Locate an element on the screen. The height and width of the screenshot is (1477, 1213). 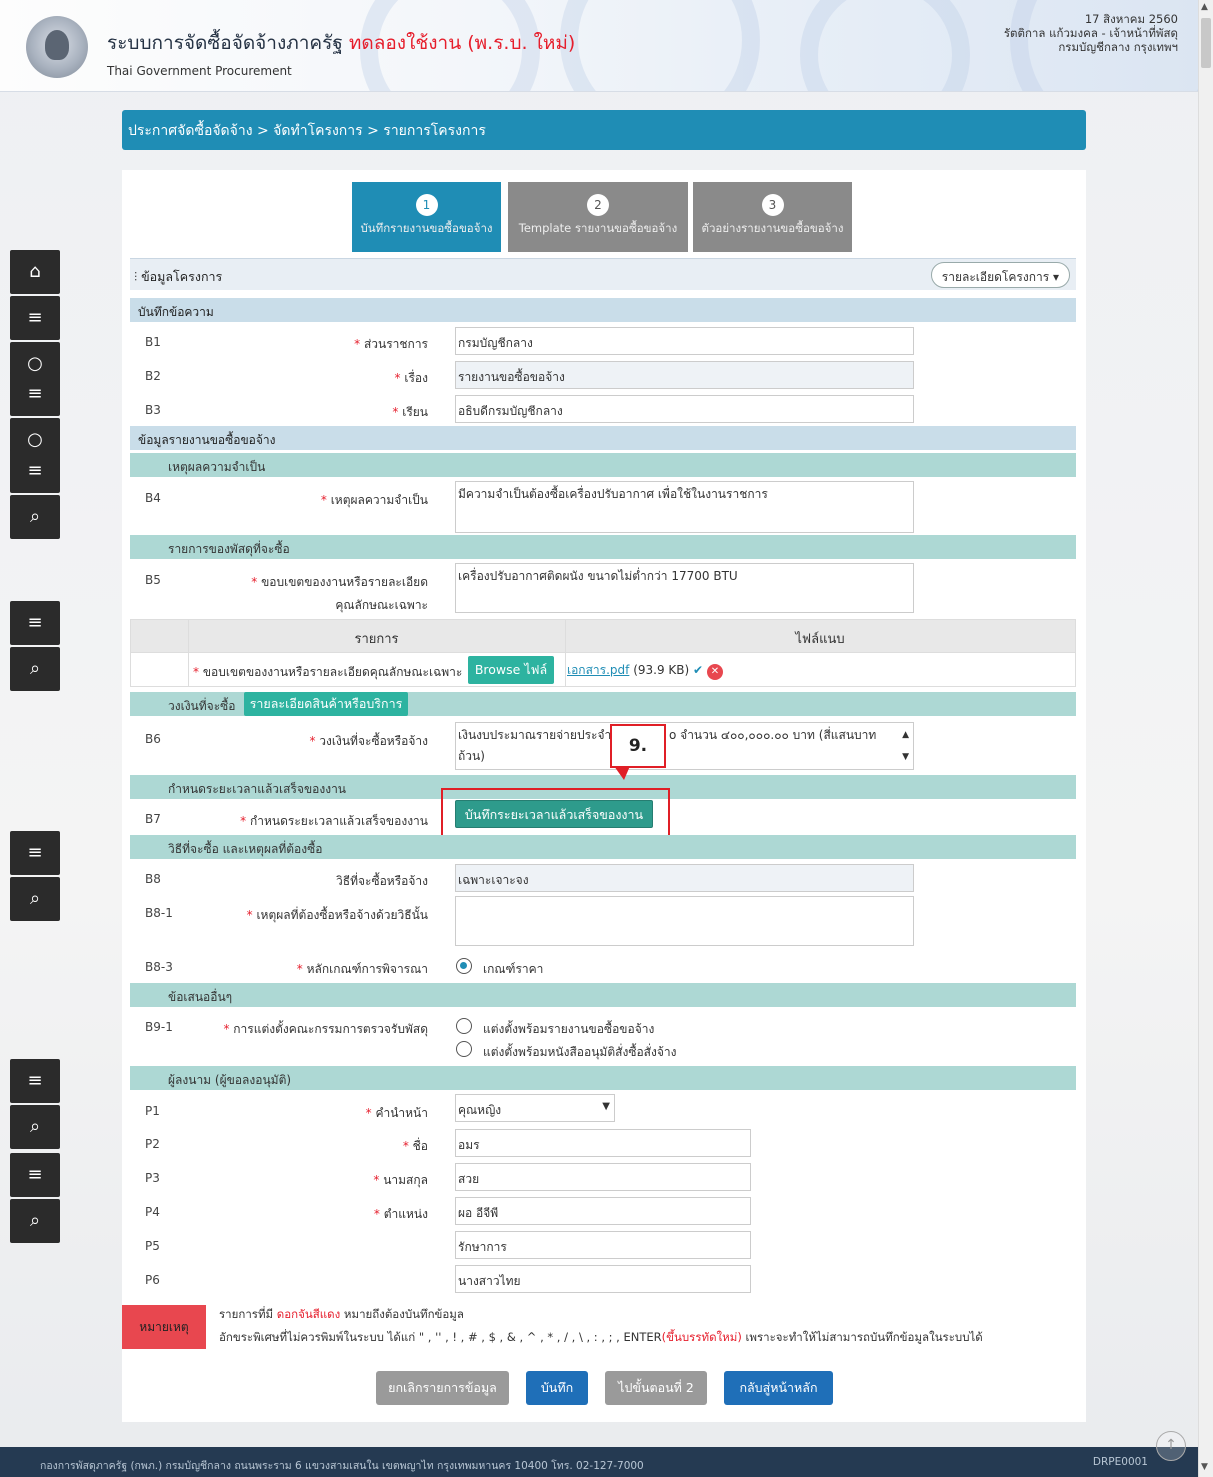
step-callout: 9. is located at coordinates (638, 746).